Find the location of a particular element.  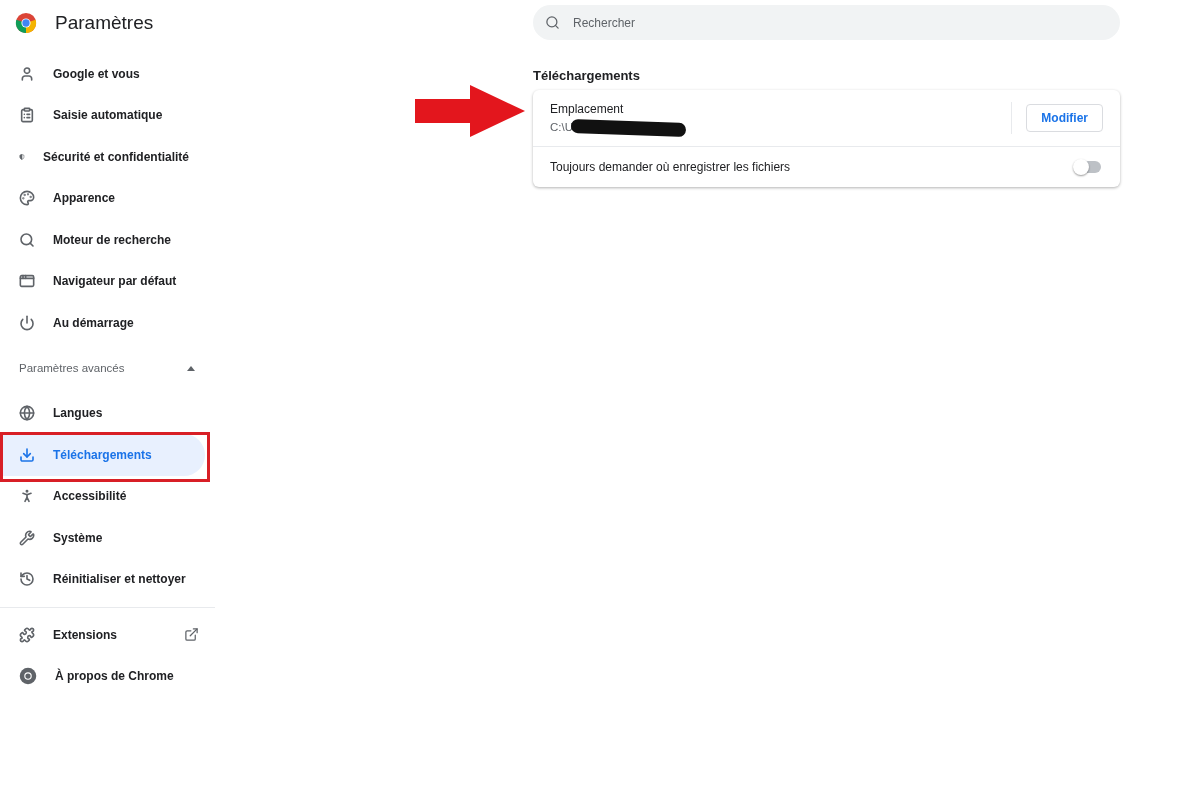

sidebar-item: Système is located at coordinates (102, 538).